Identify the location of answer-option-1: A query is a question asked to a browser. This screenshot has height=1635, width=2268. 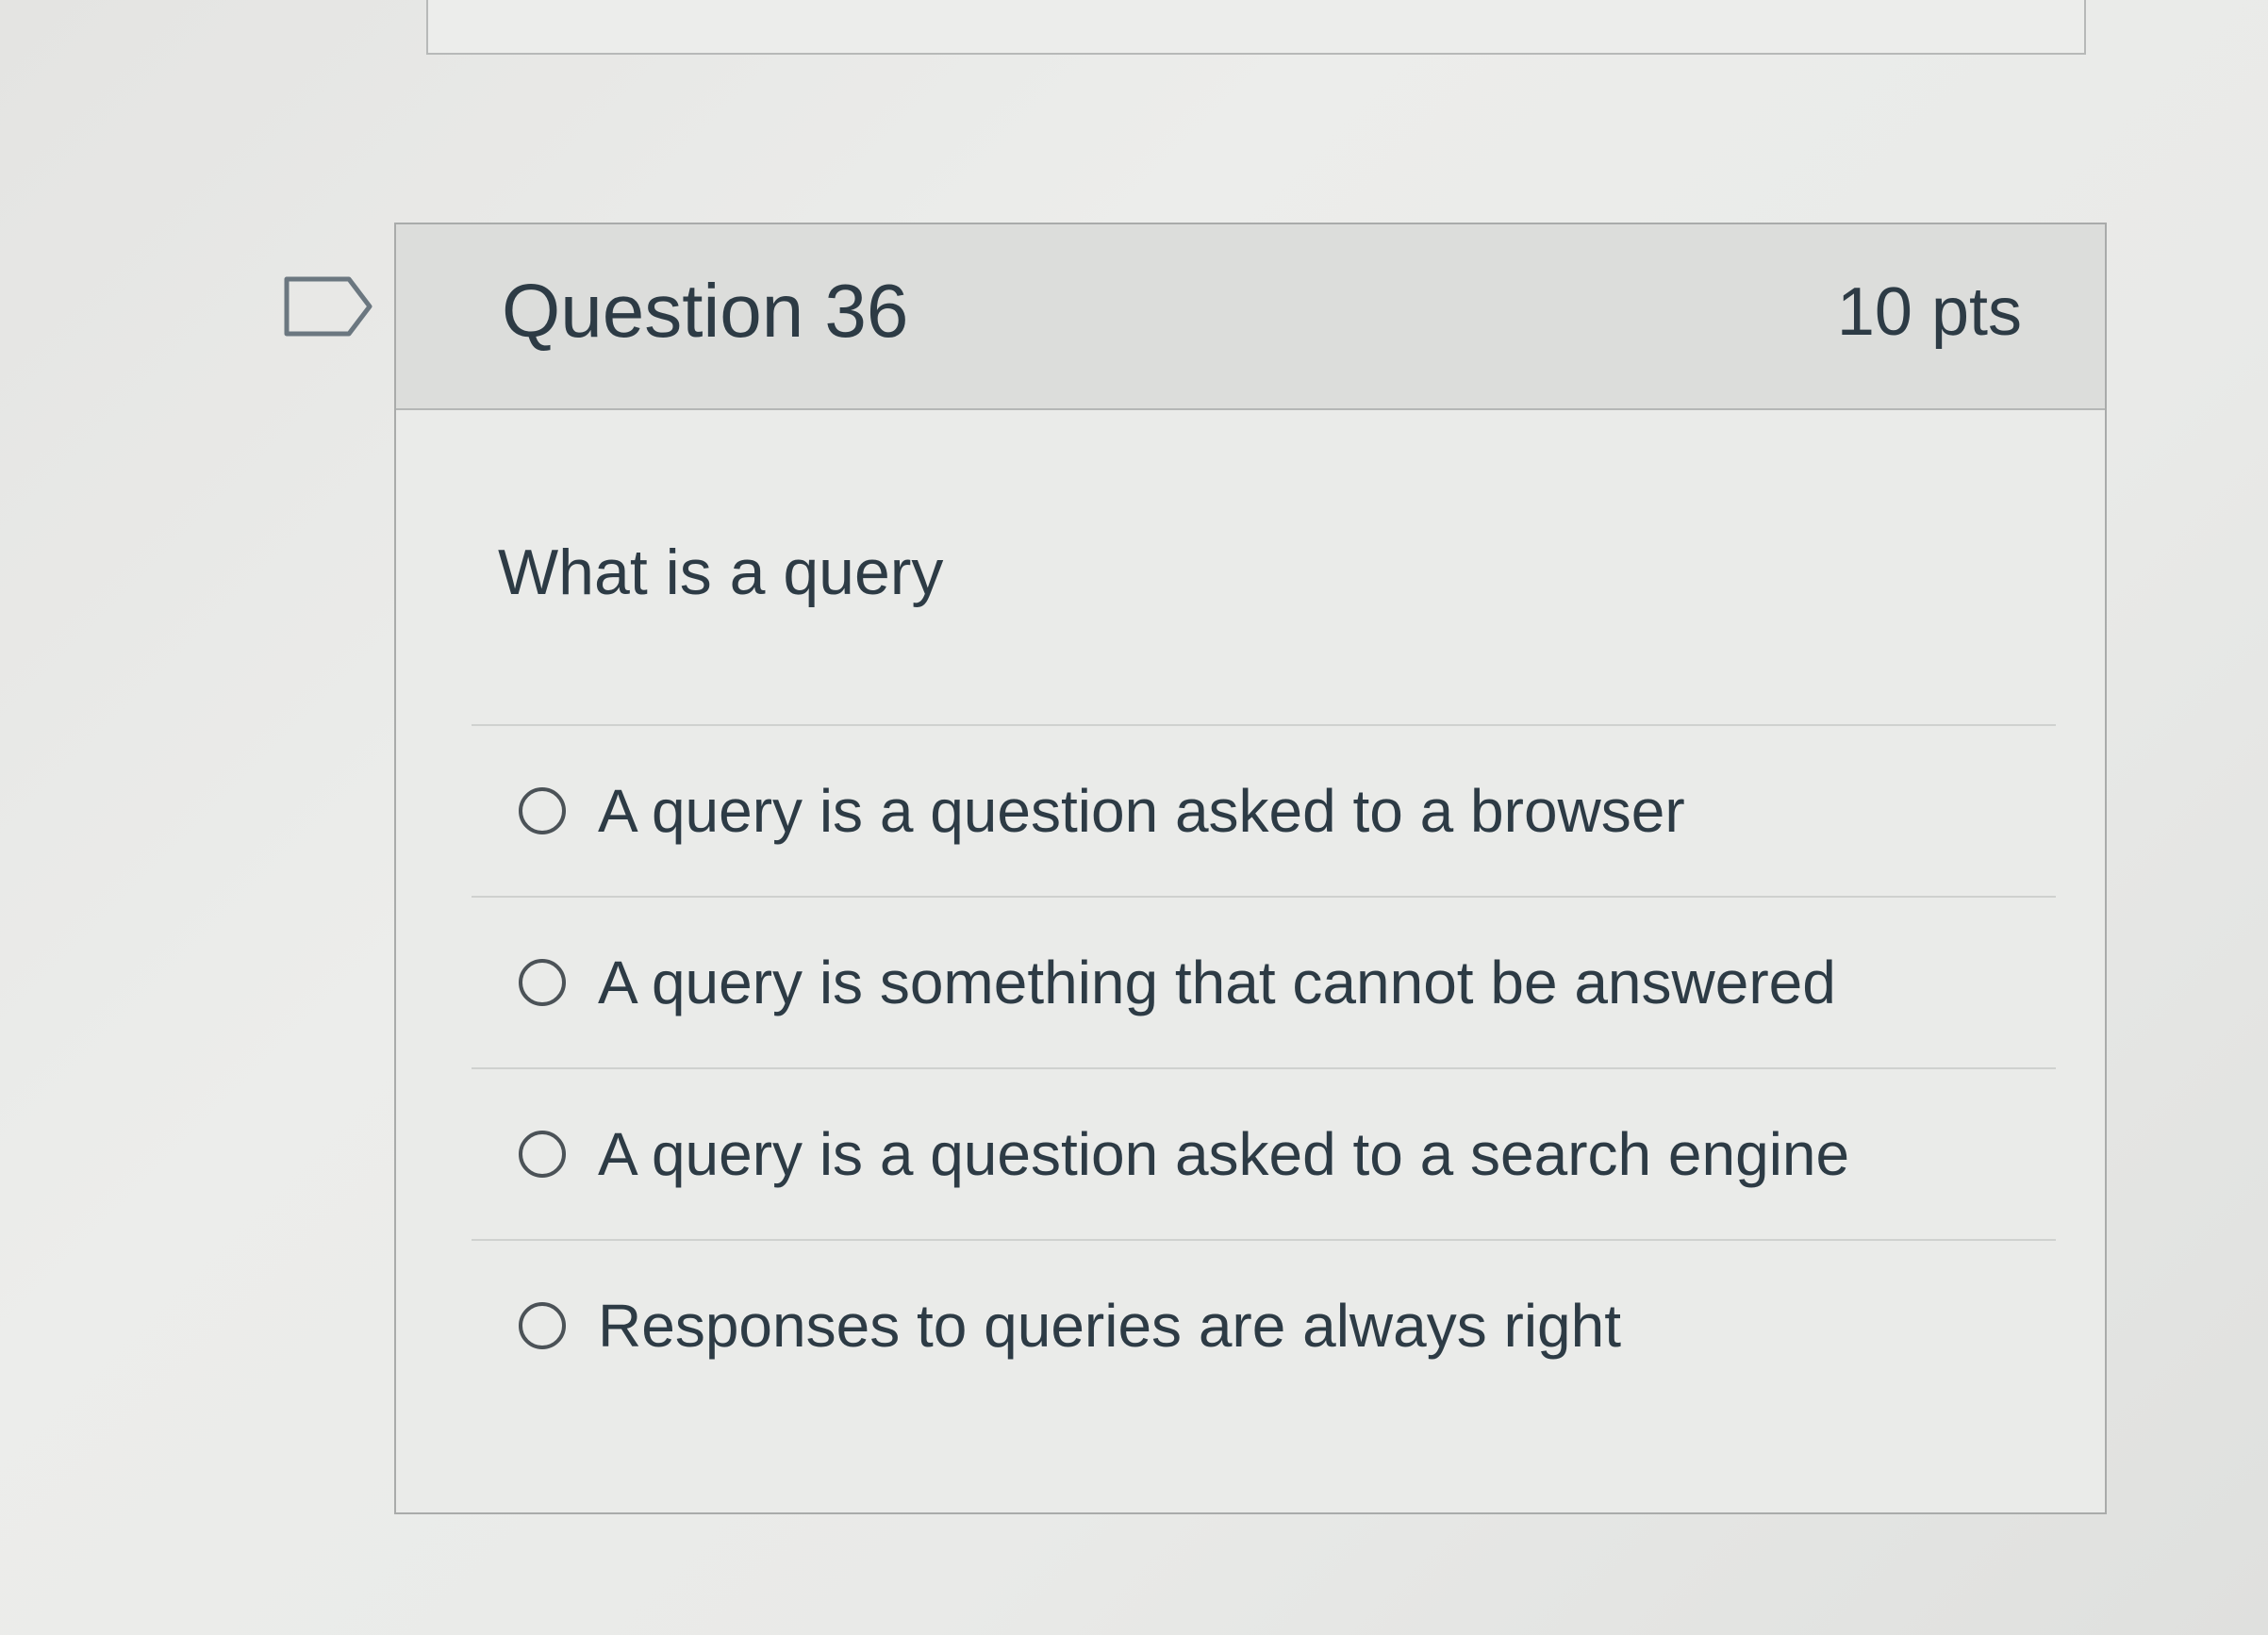
(1264, 810).